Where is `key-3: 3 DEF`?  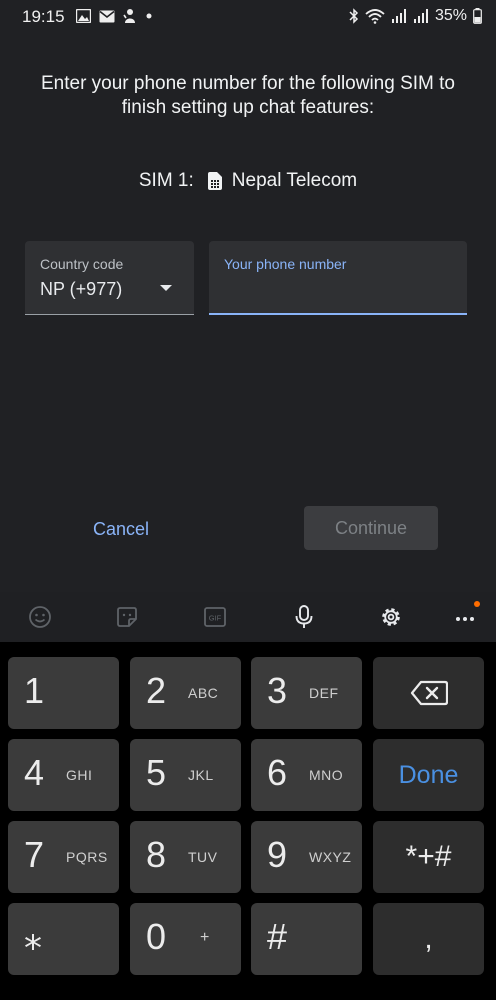
key-3: 3 DEF is located at coordinates (306, 693).